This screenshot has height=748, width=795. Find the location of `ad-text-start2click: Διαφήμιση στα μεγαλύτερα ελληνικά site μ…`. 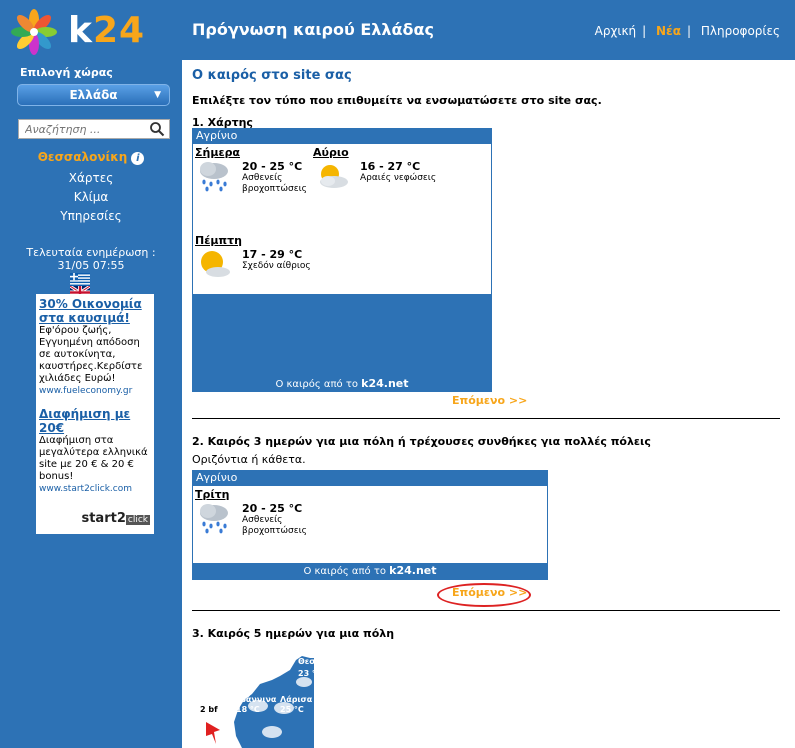

ad-text-start2click: Διαφήμιση στα μεγαλύτερα ελληνικά site μ… is located at coordinates (93, 458).